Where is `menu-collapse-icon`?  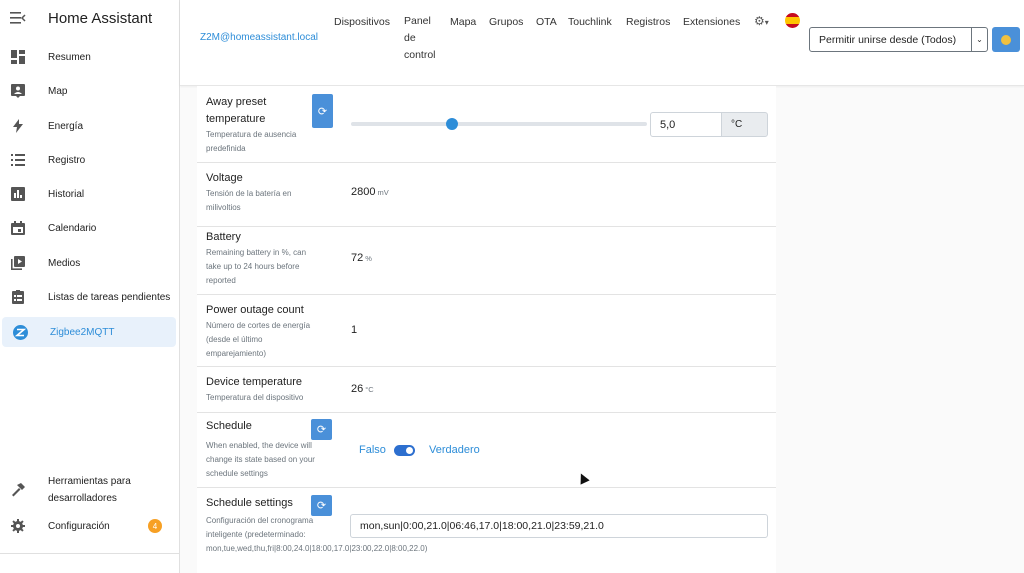
menu-collapse-icon is located at coordinates (18, 18).